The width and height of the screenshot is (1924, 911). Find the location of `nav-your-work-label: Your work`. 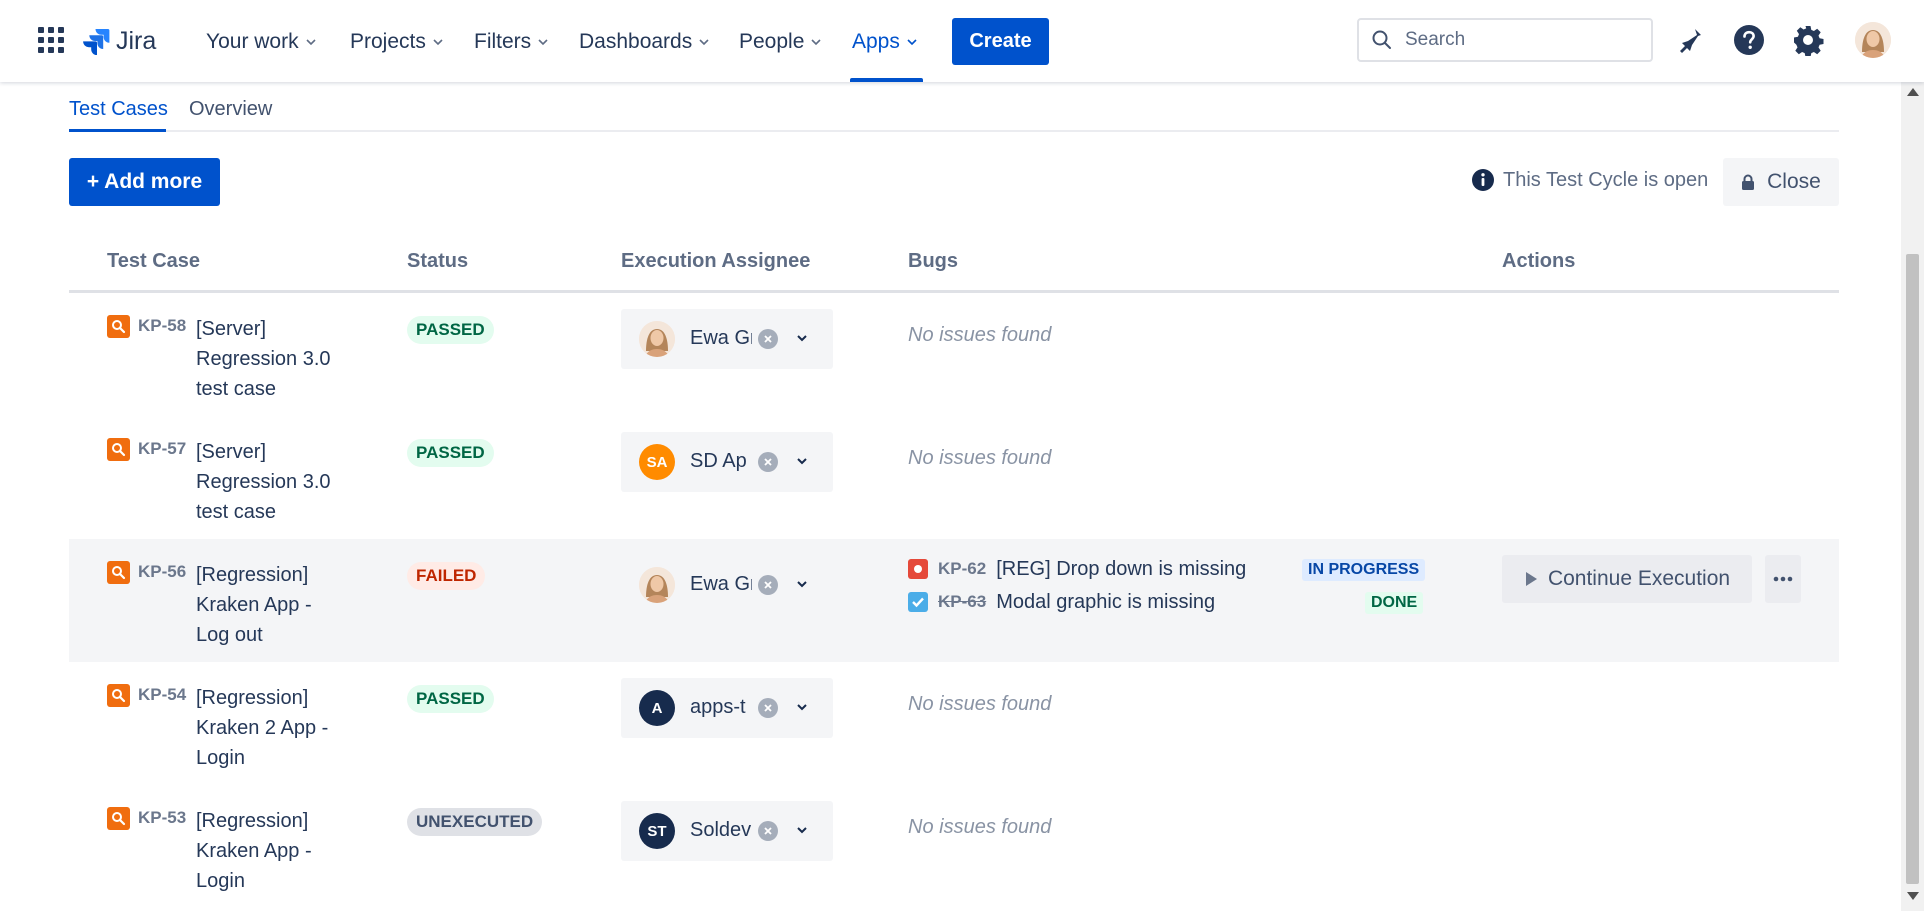

nav-your-work-label: Your work is located at coordinates (252, 41).